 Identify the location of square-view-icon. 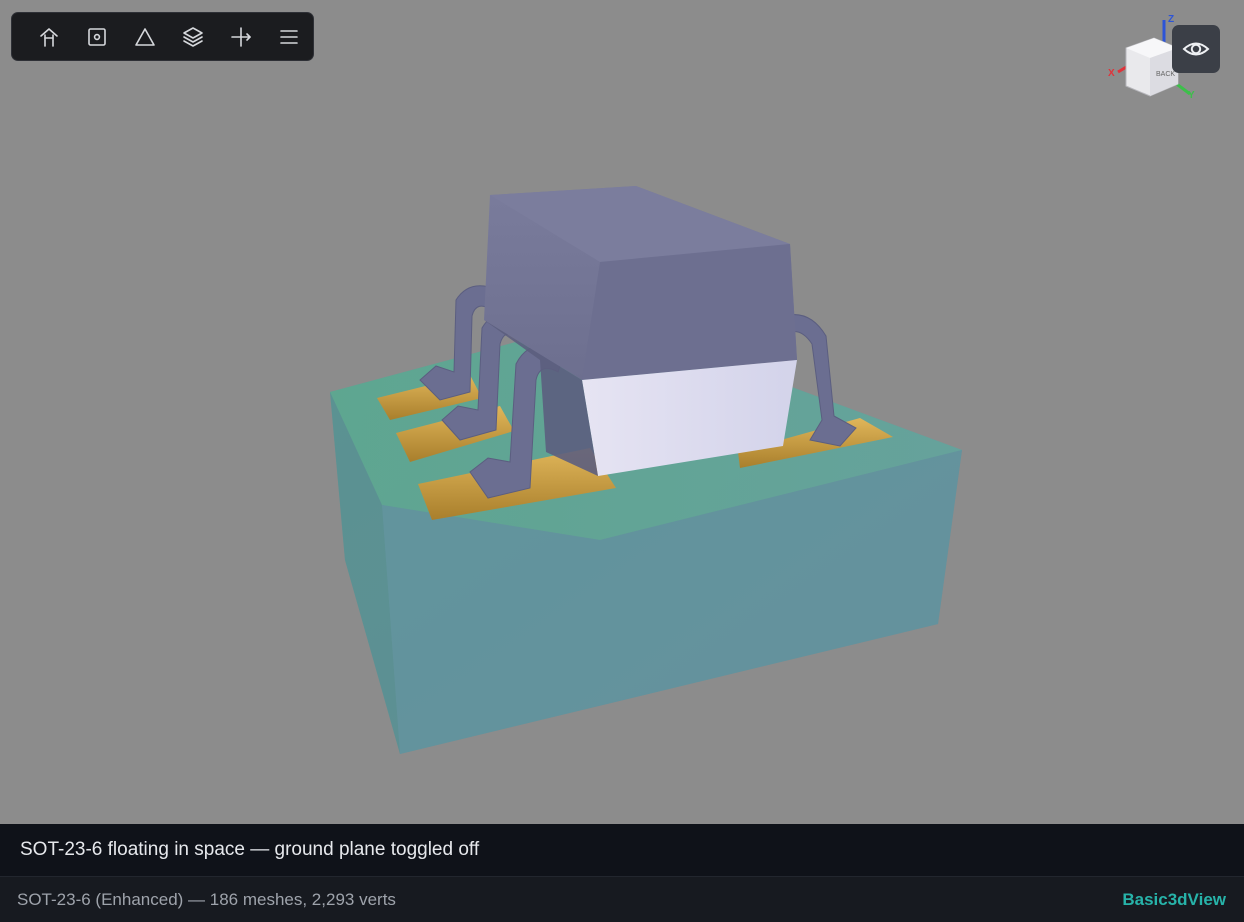
(97, 36).